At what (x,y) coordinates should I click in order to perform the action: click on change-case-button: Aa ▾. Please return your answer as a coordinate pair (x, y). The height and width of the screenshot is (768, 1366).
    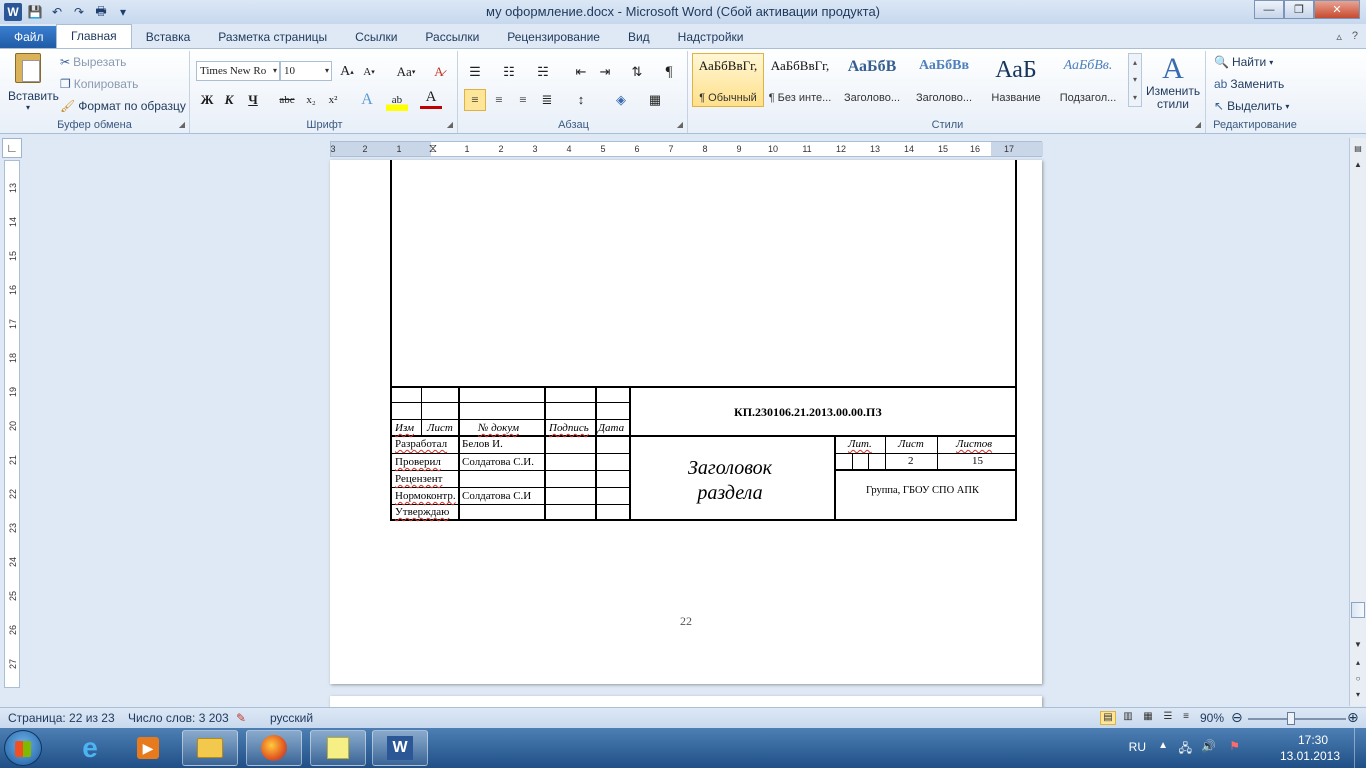
    Looking at the image, I should click on (406, 72).